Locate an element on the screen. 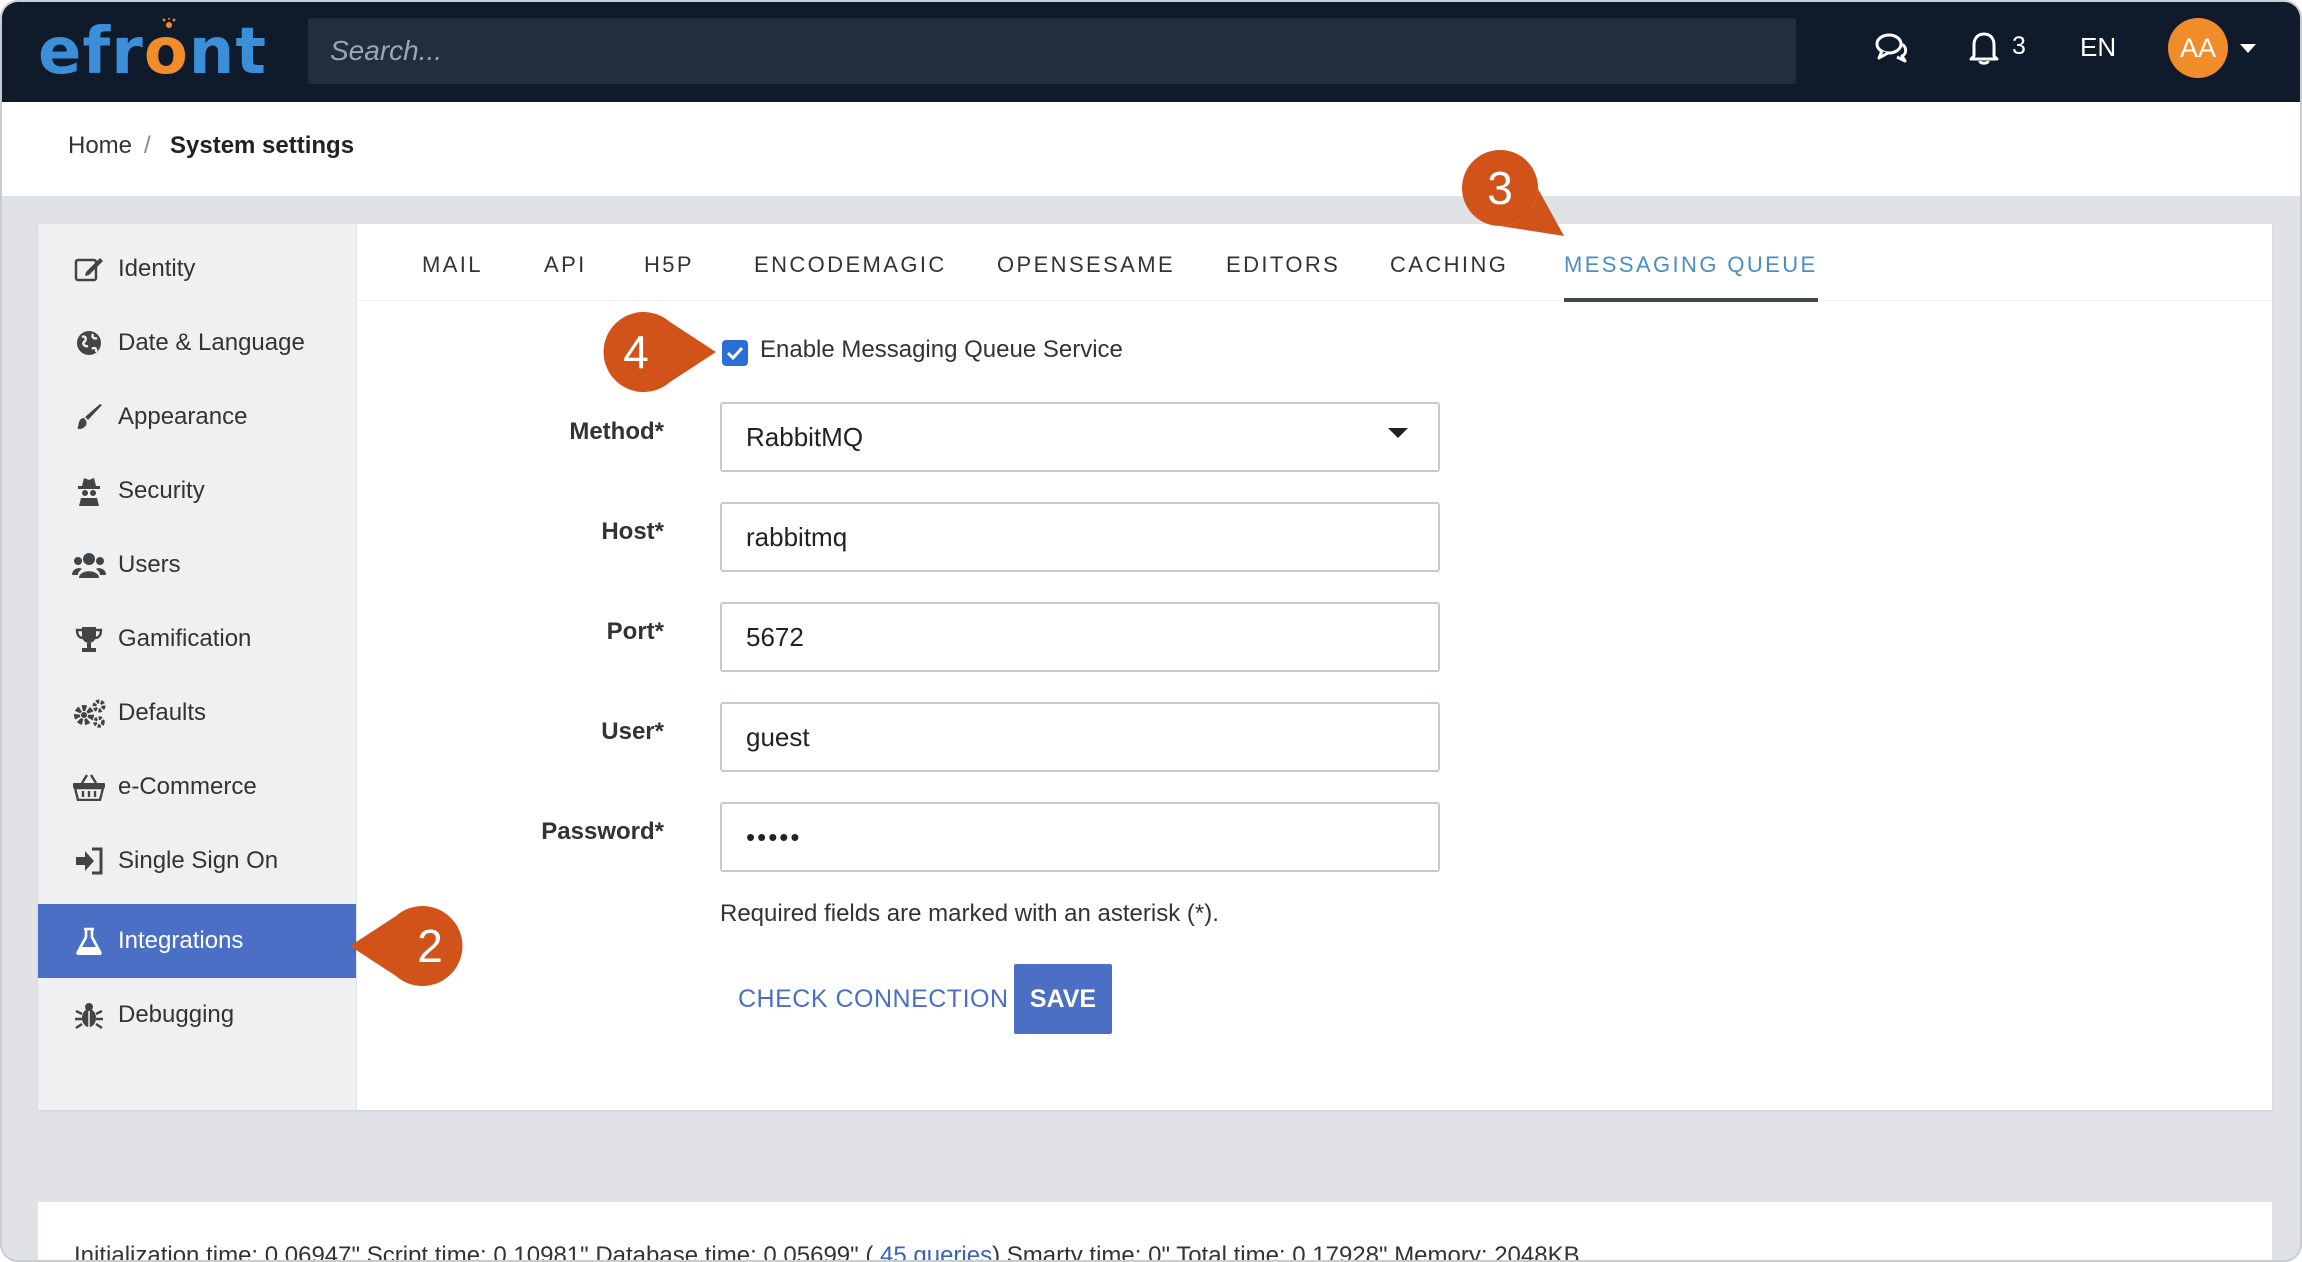 This screenshot has width=2302, height=1262. host-label: Host* is located at coordinates (632, 531).